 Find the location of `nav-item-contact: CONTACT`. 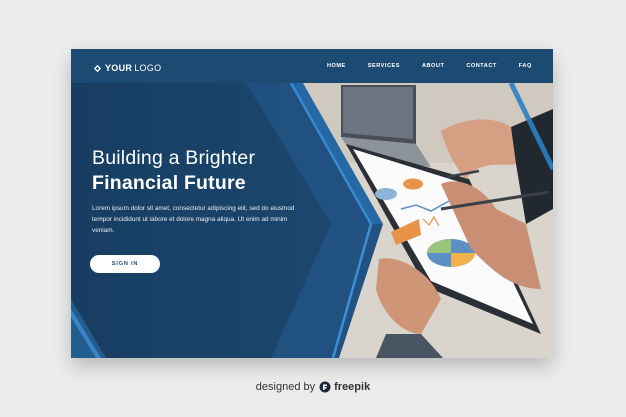

nav-item-contact: CONTACT is located at coordinates (481, 66).